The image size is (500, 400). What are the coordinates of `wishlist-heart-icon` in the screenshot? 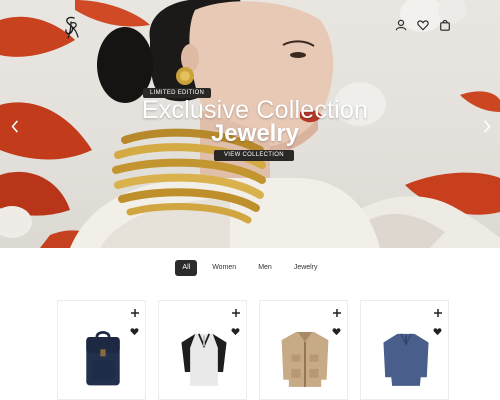 It's located at (423, 25).